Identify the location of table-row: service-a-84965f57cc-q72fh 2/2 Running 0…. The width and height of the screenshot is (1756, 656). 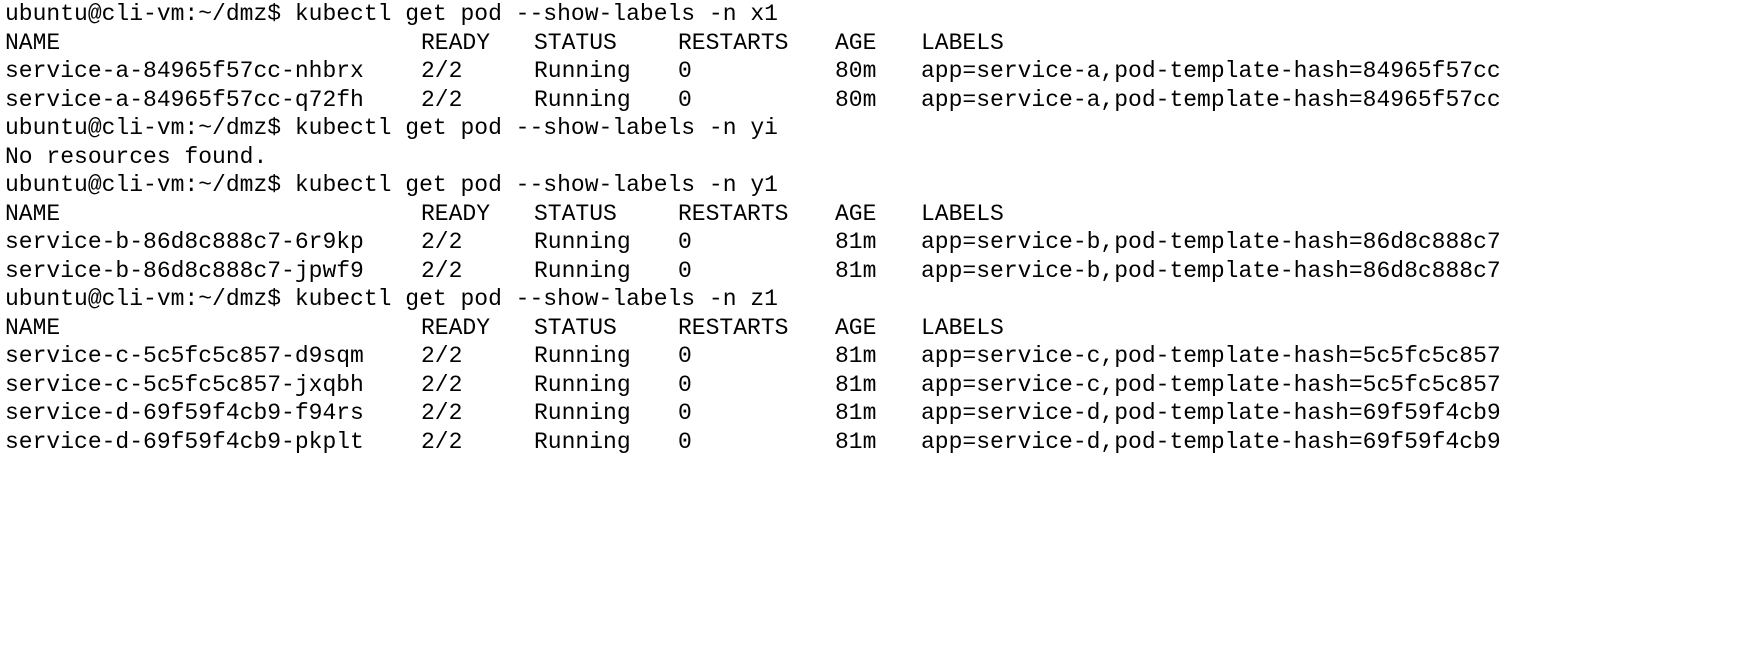
(880, 100).